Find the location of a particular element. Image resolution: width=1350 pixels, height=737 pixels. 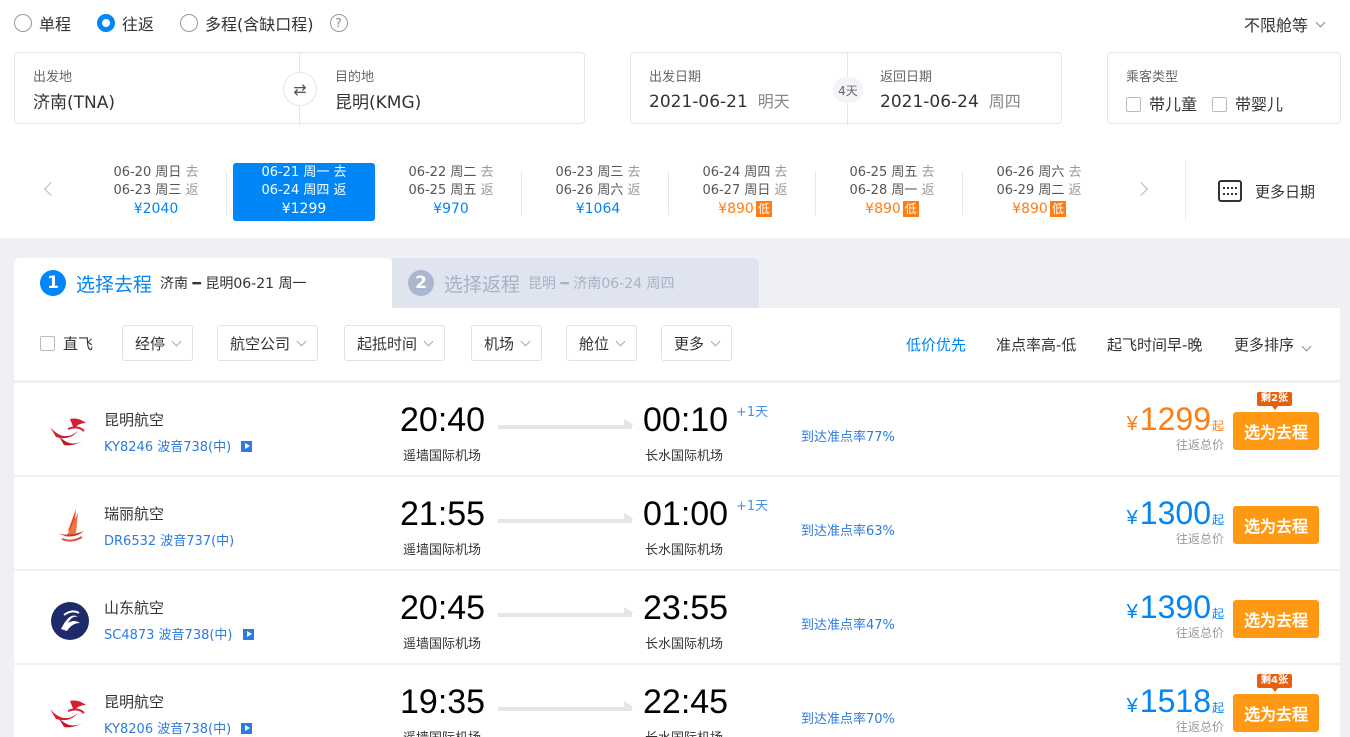

ontime-rate: 到达准点率63% is located at coordinates (848, 529).